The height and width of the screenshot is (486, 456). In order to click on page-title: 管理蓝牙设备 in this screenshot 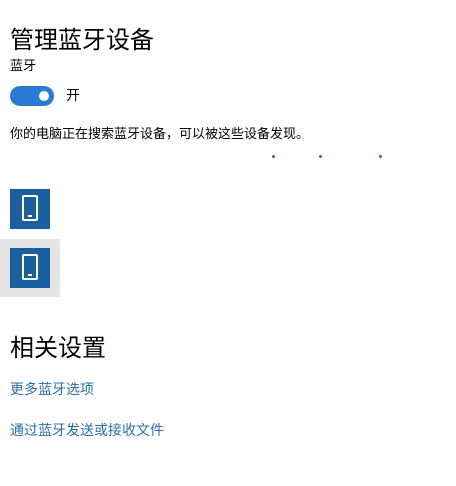, I will do `click(82, 40)`.